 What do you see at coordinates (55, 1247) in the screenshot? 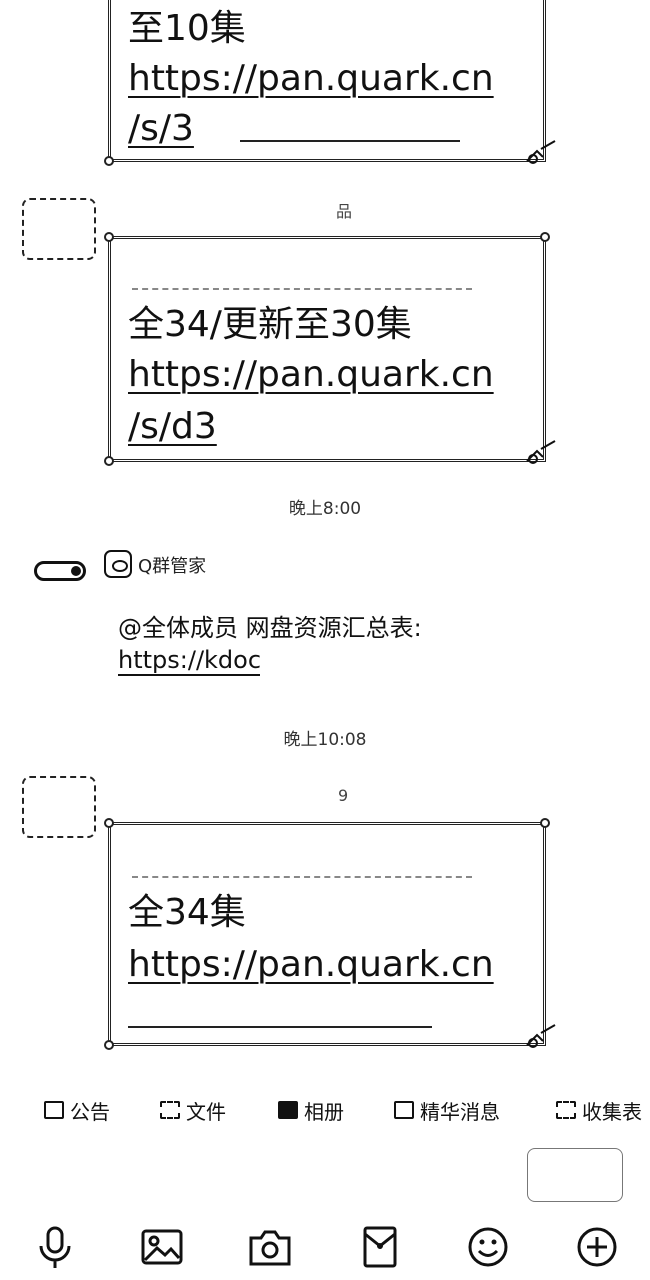
I see `mic-icon` at bounding box center [55, 1247].